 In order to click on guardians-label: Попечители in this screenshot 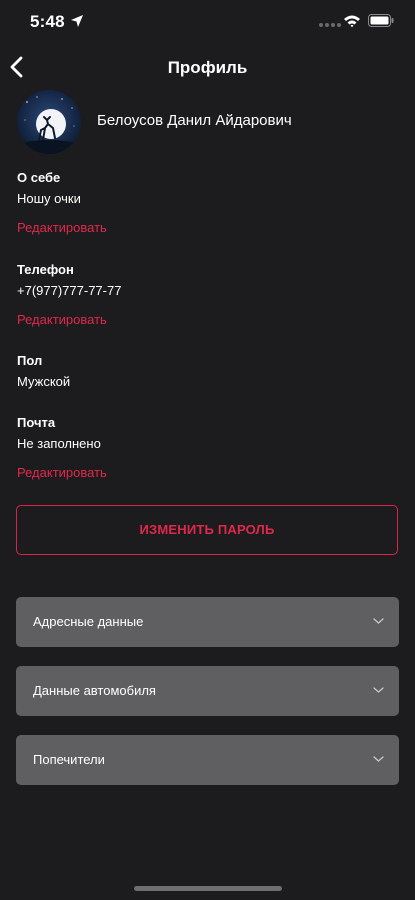, I will do `click(69, 759)`.